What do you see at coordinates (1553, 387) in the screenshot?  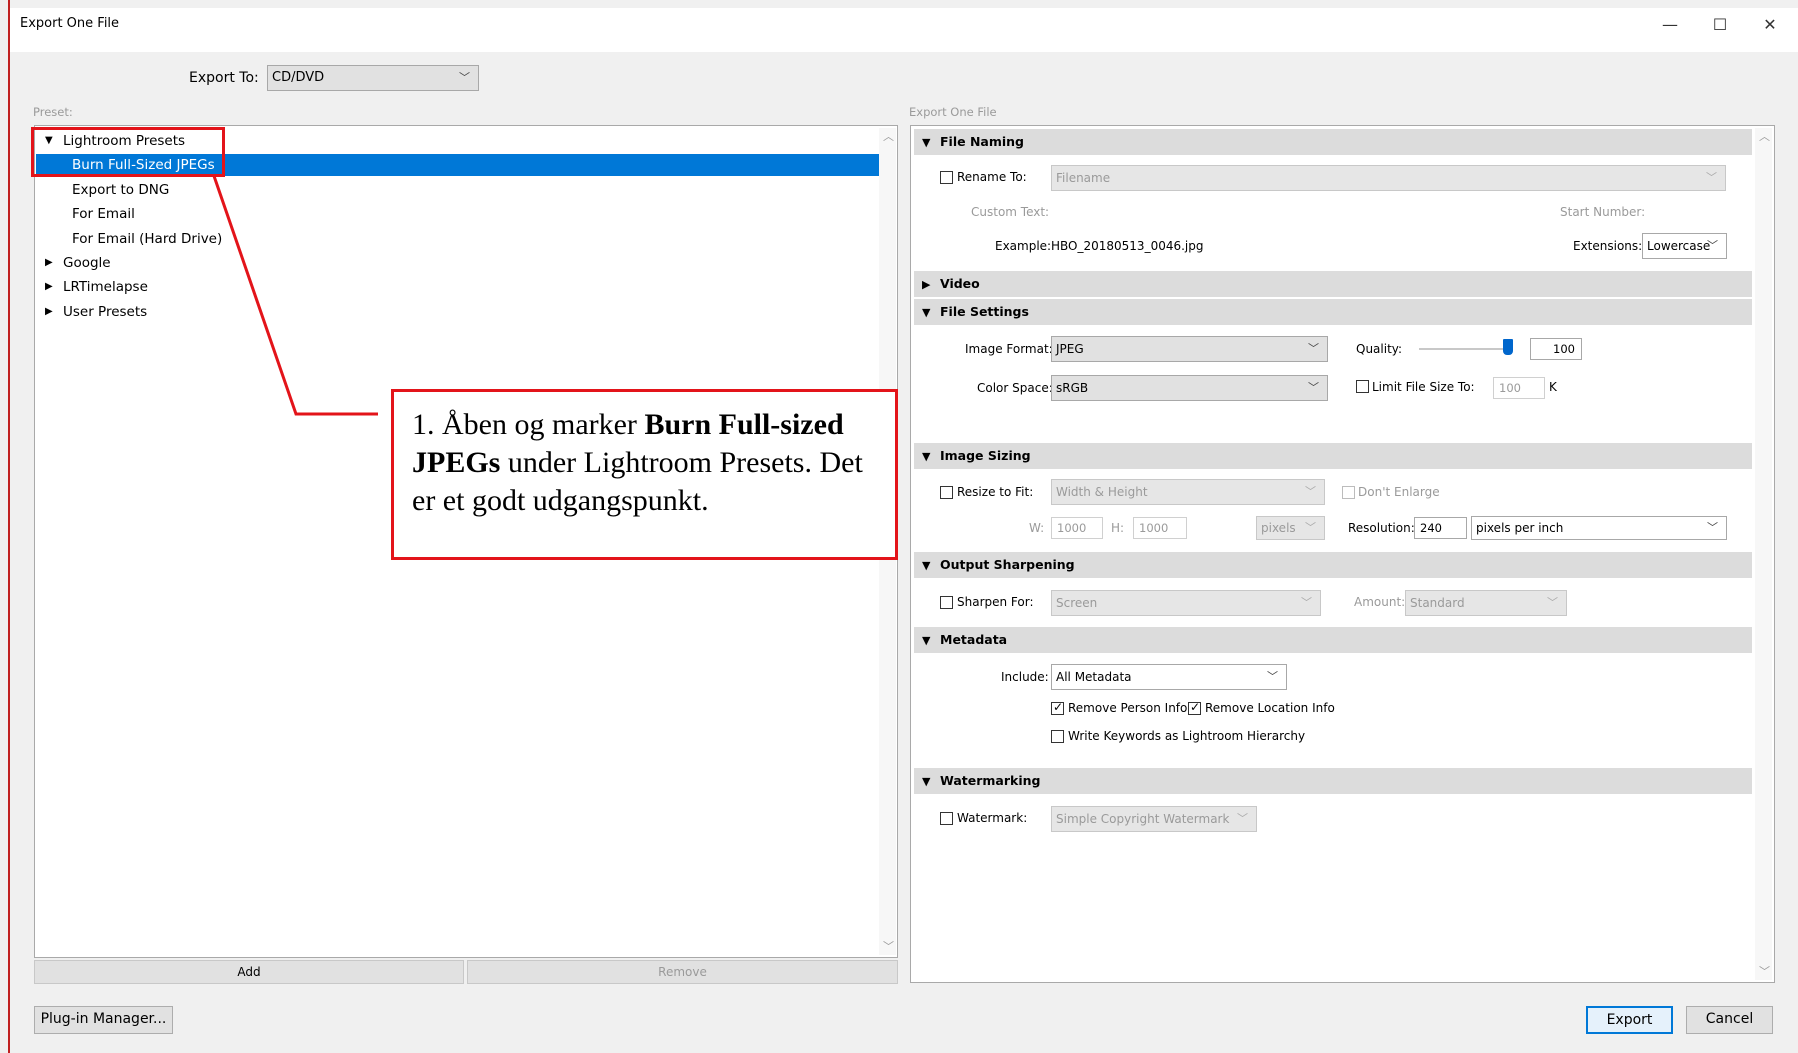 I see `limit-size-unit: K` at bounding box center [1553, 387].